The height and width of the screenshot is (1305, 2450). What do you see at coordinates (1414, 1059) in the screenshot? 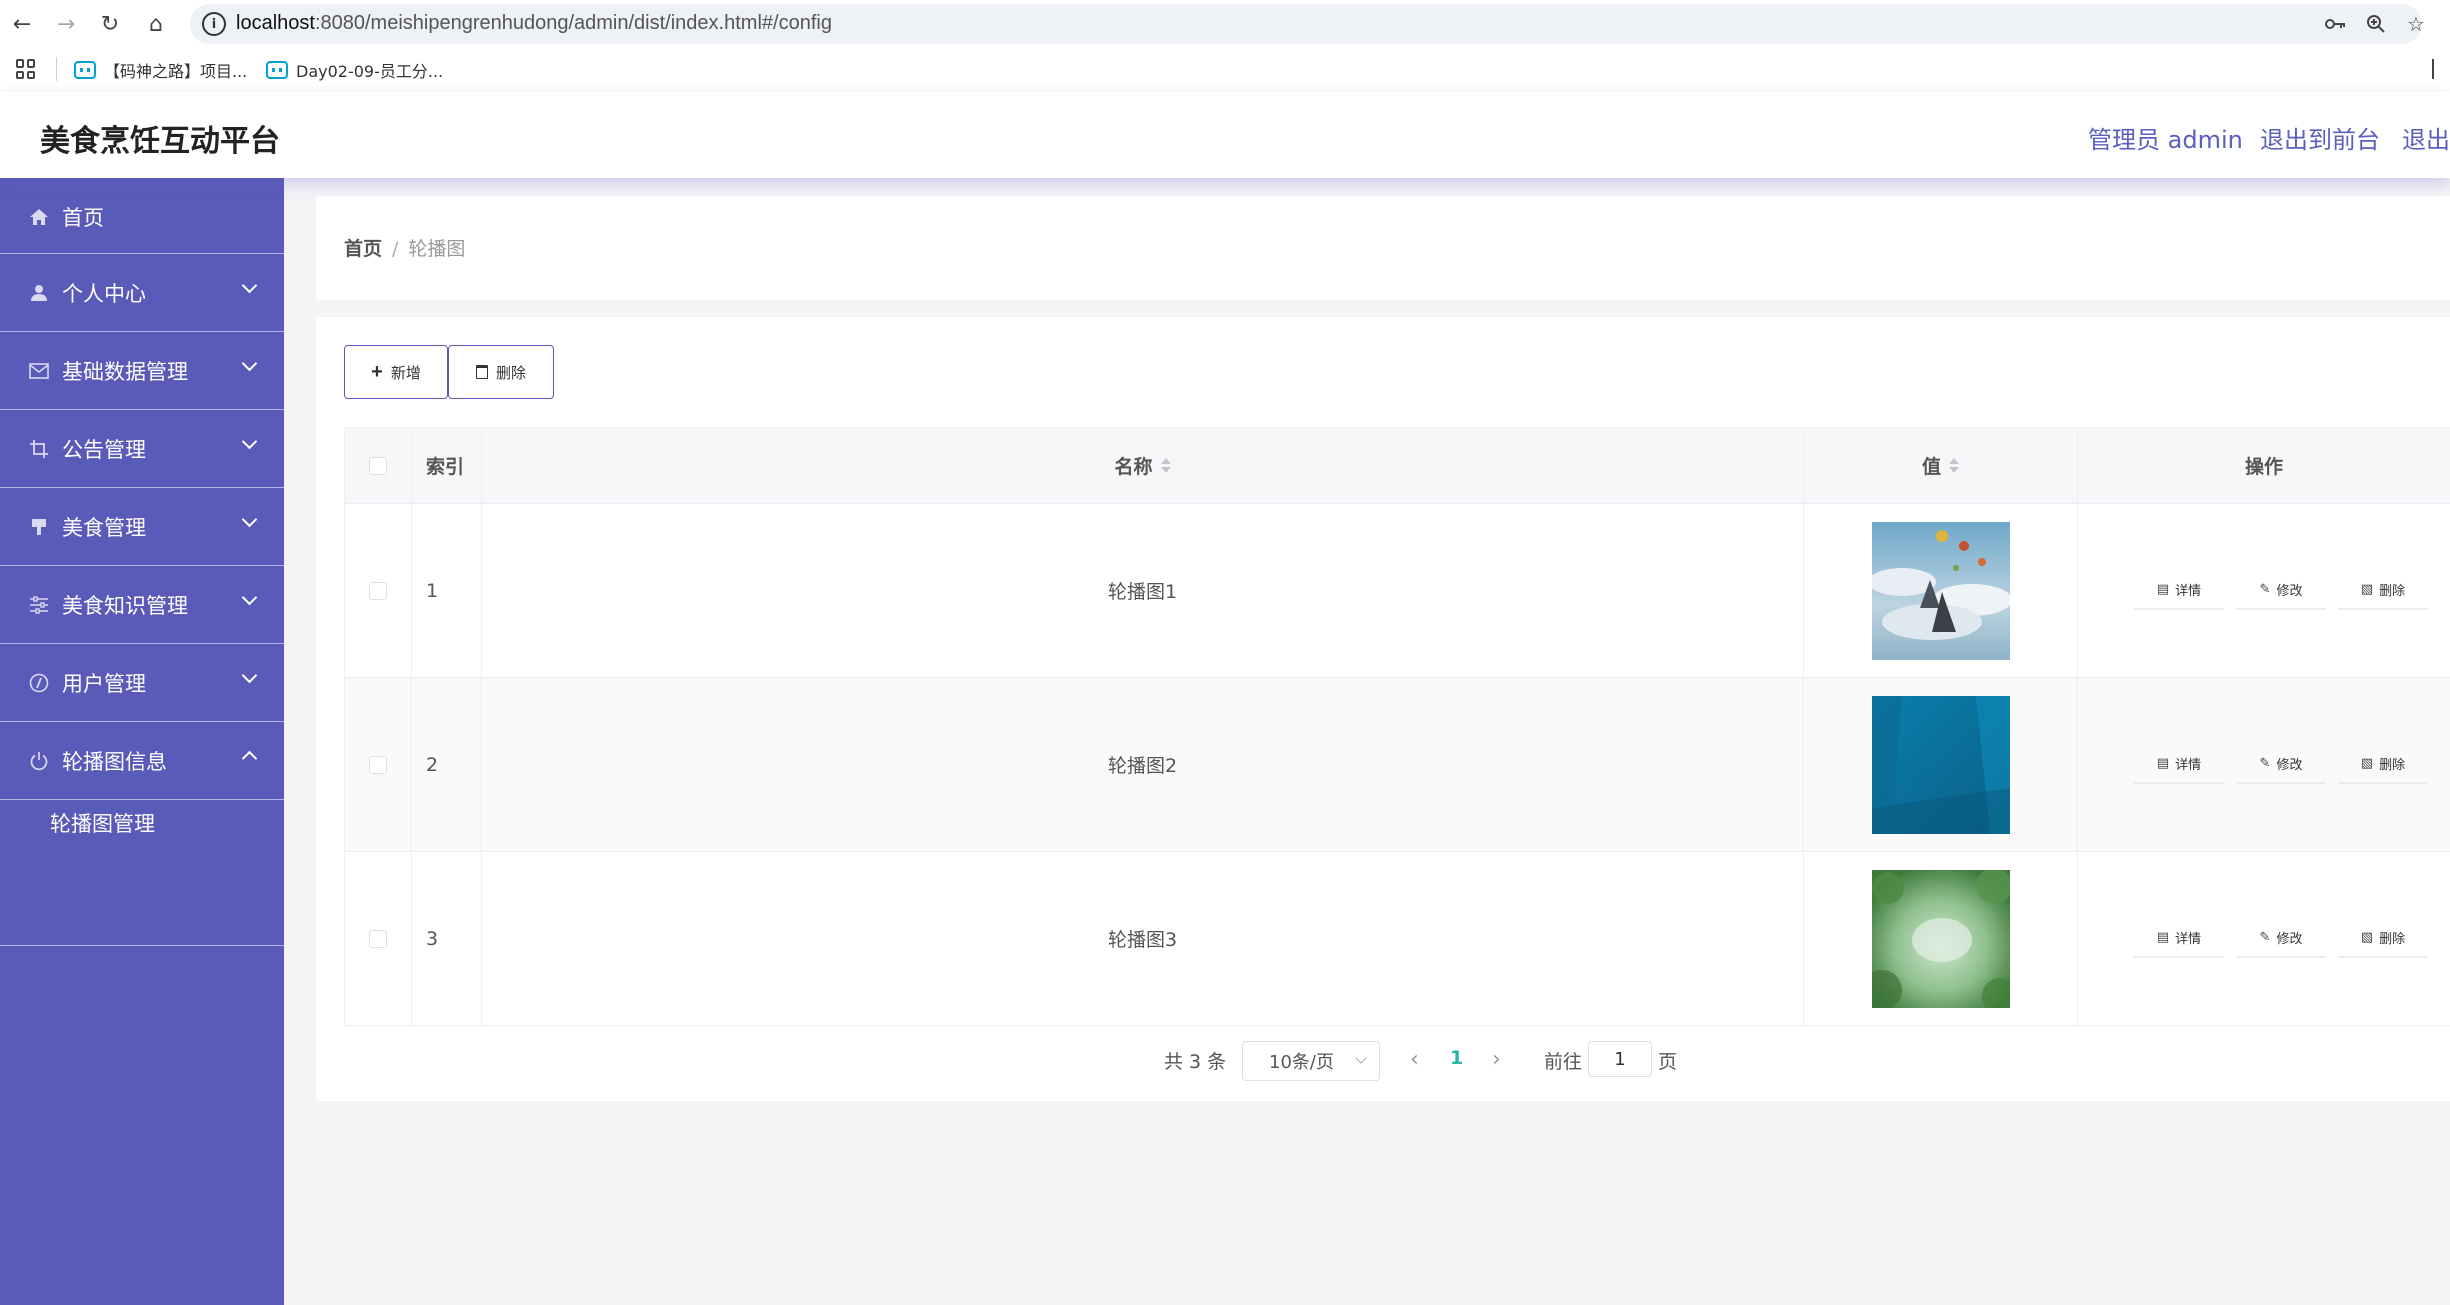
I see `prev-page-icon: ‹` at bounding box center [1414, 1059].